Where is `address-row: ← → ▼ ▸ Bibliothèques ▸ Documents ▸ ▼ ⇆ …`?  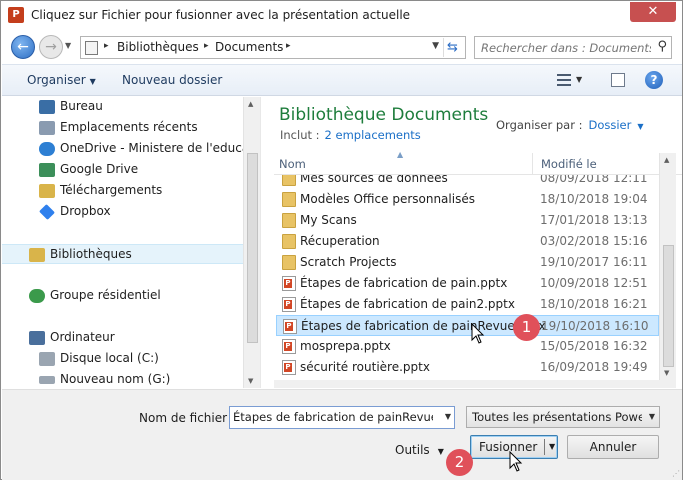 address-row: ← → ▼ ▸ Bibliothèques ▸ Documents ▸ ▼ ⇆ … is located at coordinates (341, 47).